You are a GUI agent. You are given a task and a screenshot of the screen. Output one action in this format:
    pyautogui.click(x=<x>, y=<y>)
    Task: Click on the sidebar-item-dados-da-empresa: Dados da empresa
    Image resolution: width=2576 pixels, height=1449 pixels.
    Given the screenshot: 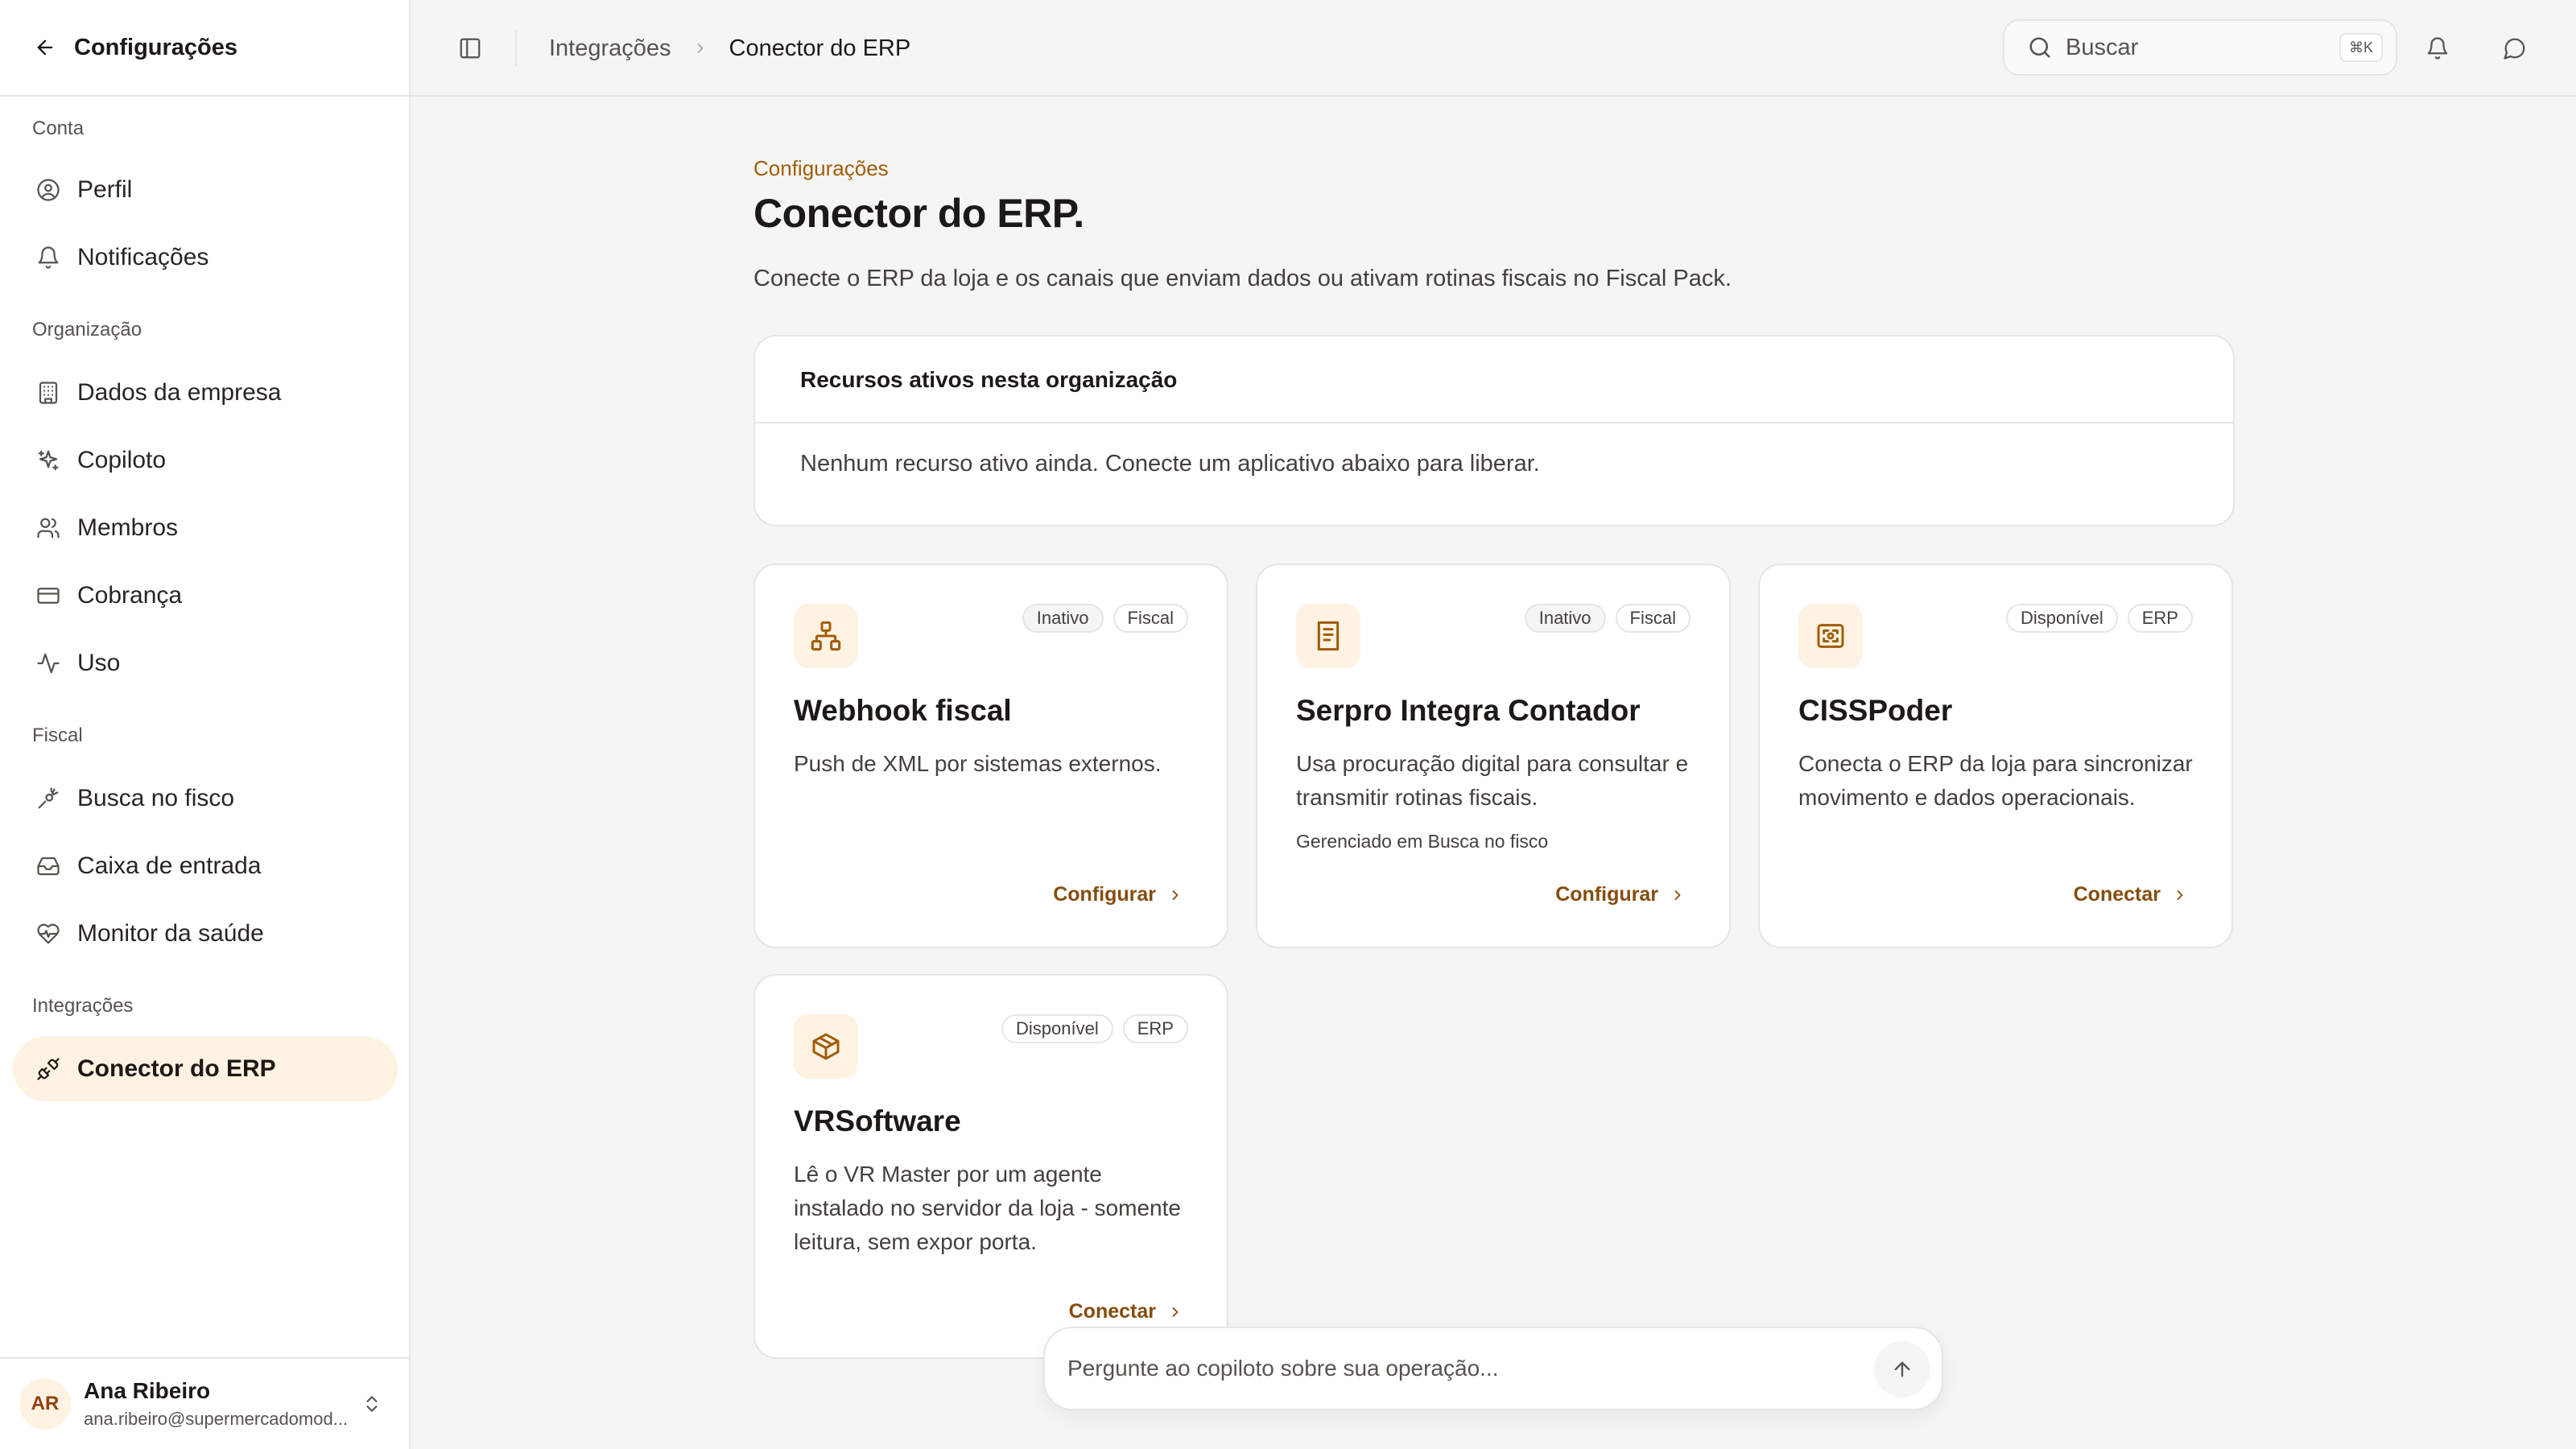 What is the action you would take?
    pyautogui.click(x=205, y=393)
    